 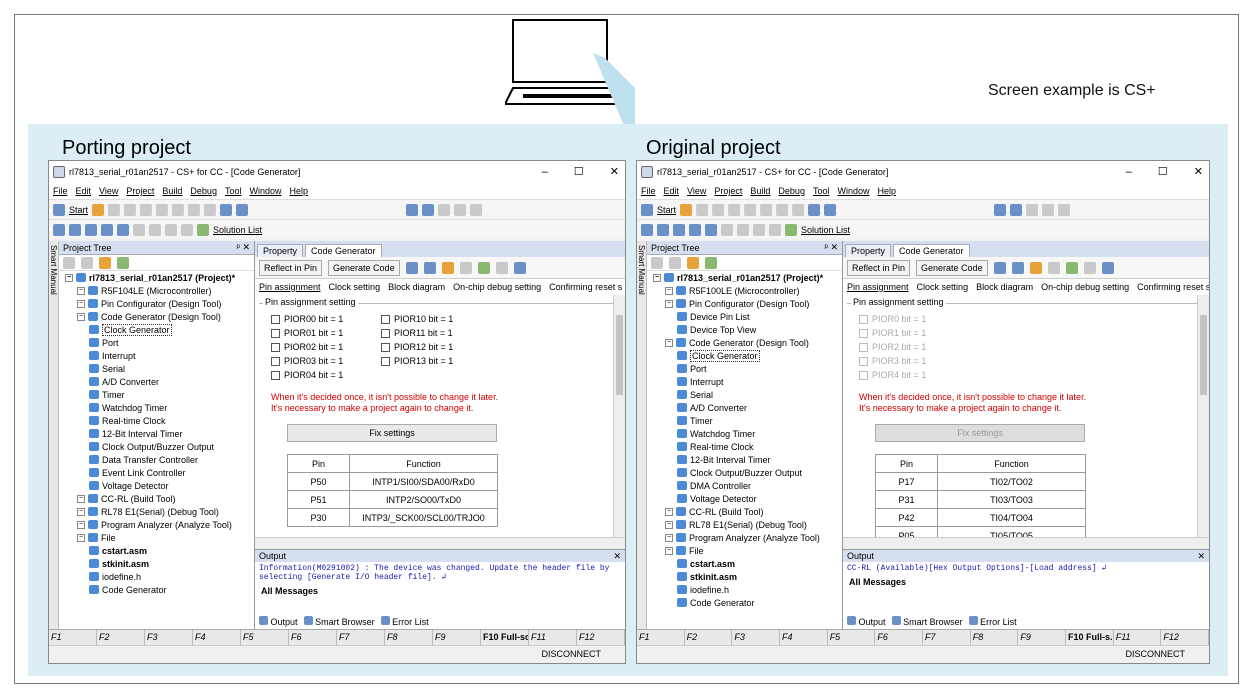 I want to click on tree-node: 12-Bit Interval Timer, so click(x=744, y=459).